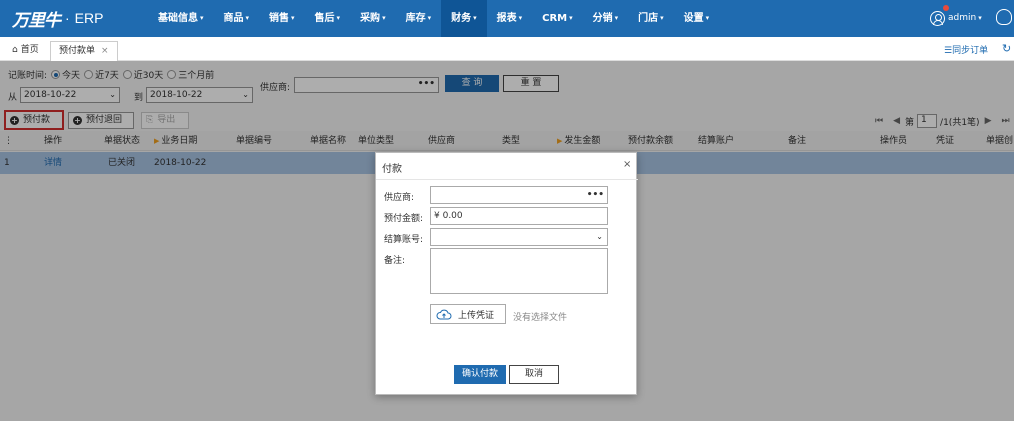  Describe the element at coordinates (595, 195) in the screenshot. I see `more-icon: •••` at that location.